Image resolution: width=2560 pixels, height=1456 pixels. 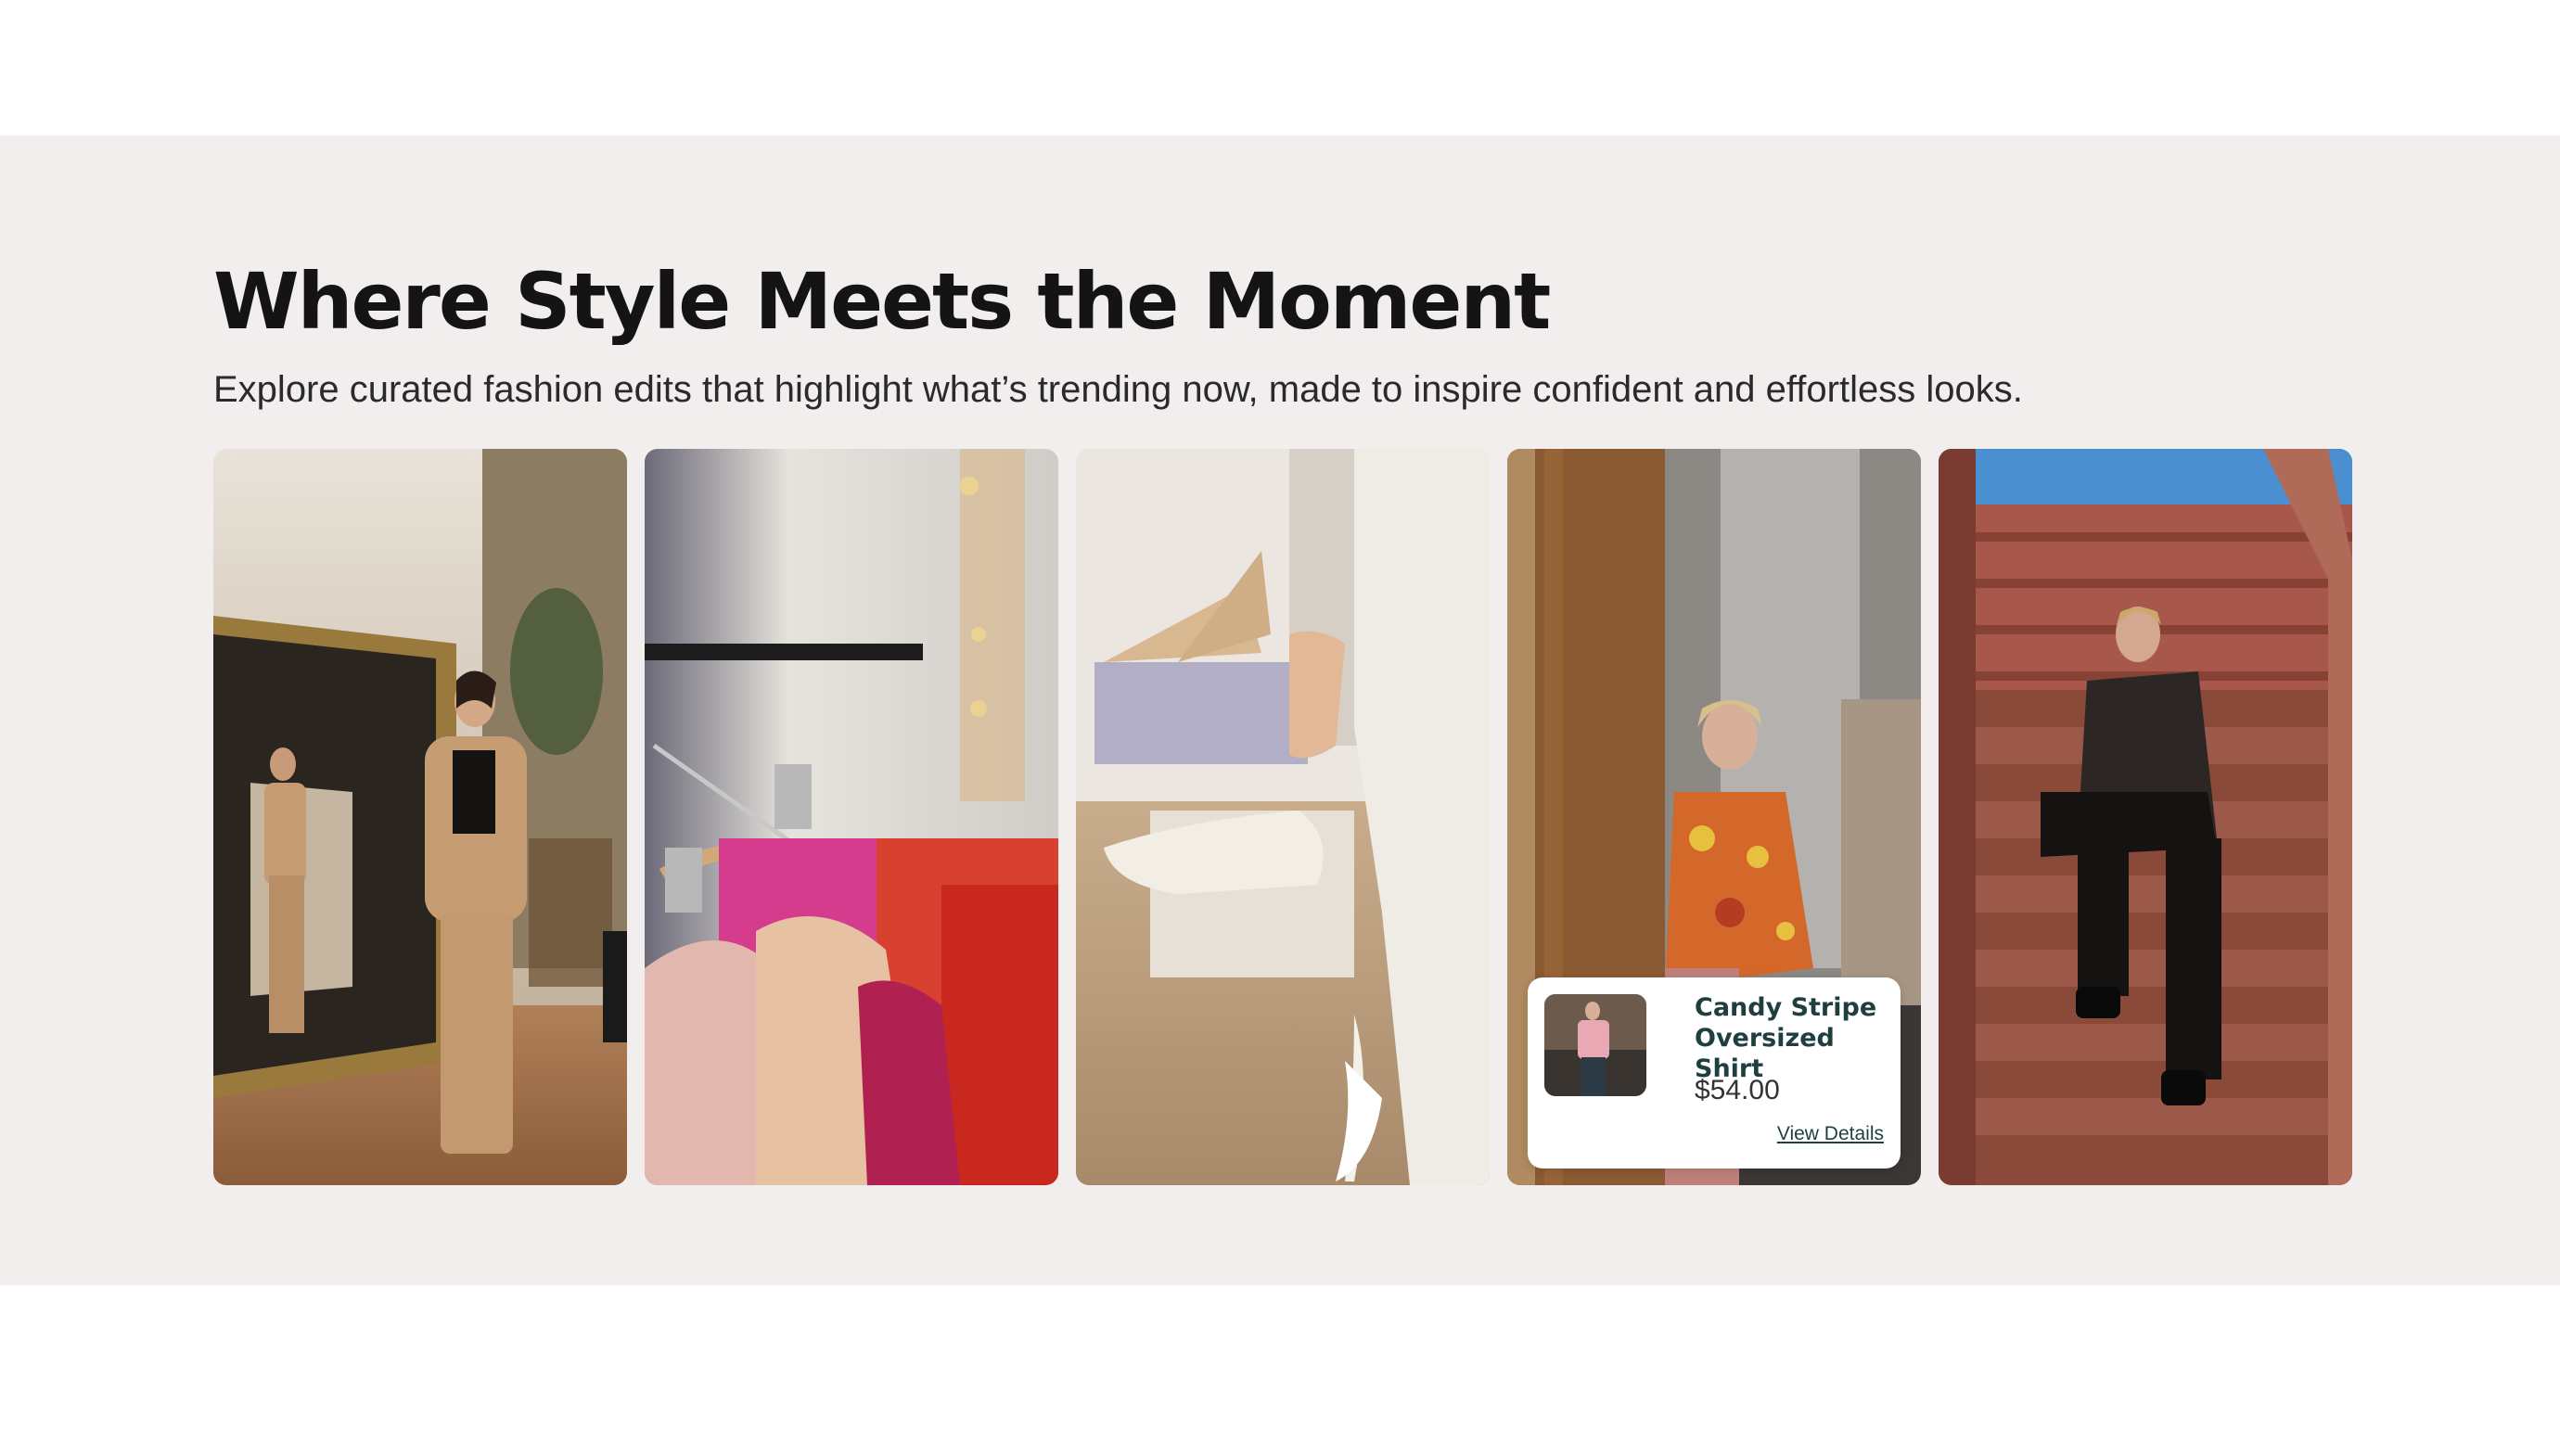 I want to click on gallery-card-suit-mirror, so click(x=420, y=817).